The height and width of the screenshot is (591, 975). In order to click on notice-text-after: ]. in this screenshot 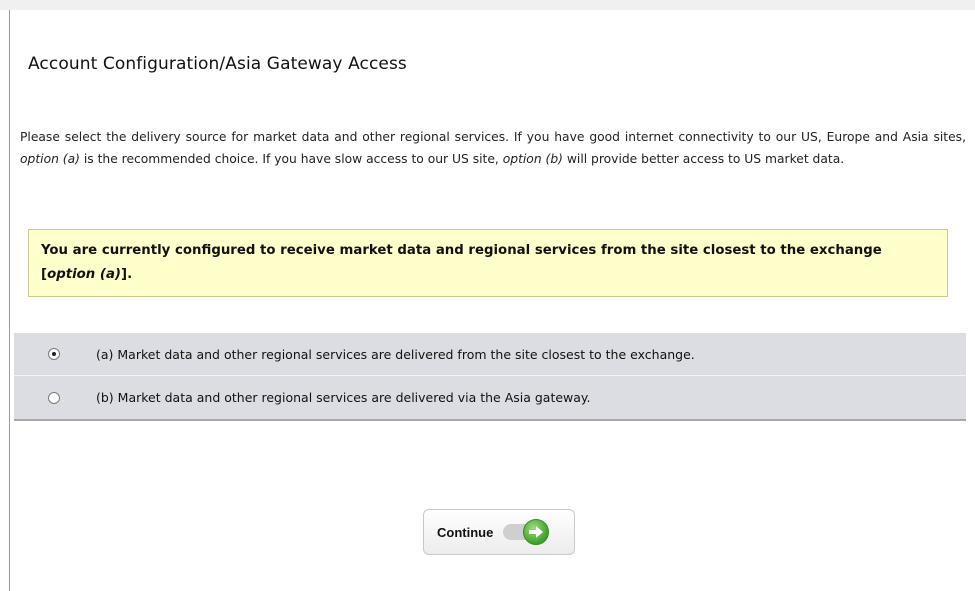, I will do `click(127, 274)`.